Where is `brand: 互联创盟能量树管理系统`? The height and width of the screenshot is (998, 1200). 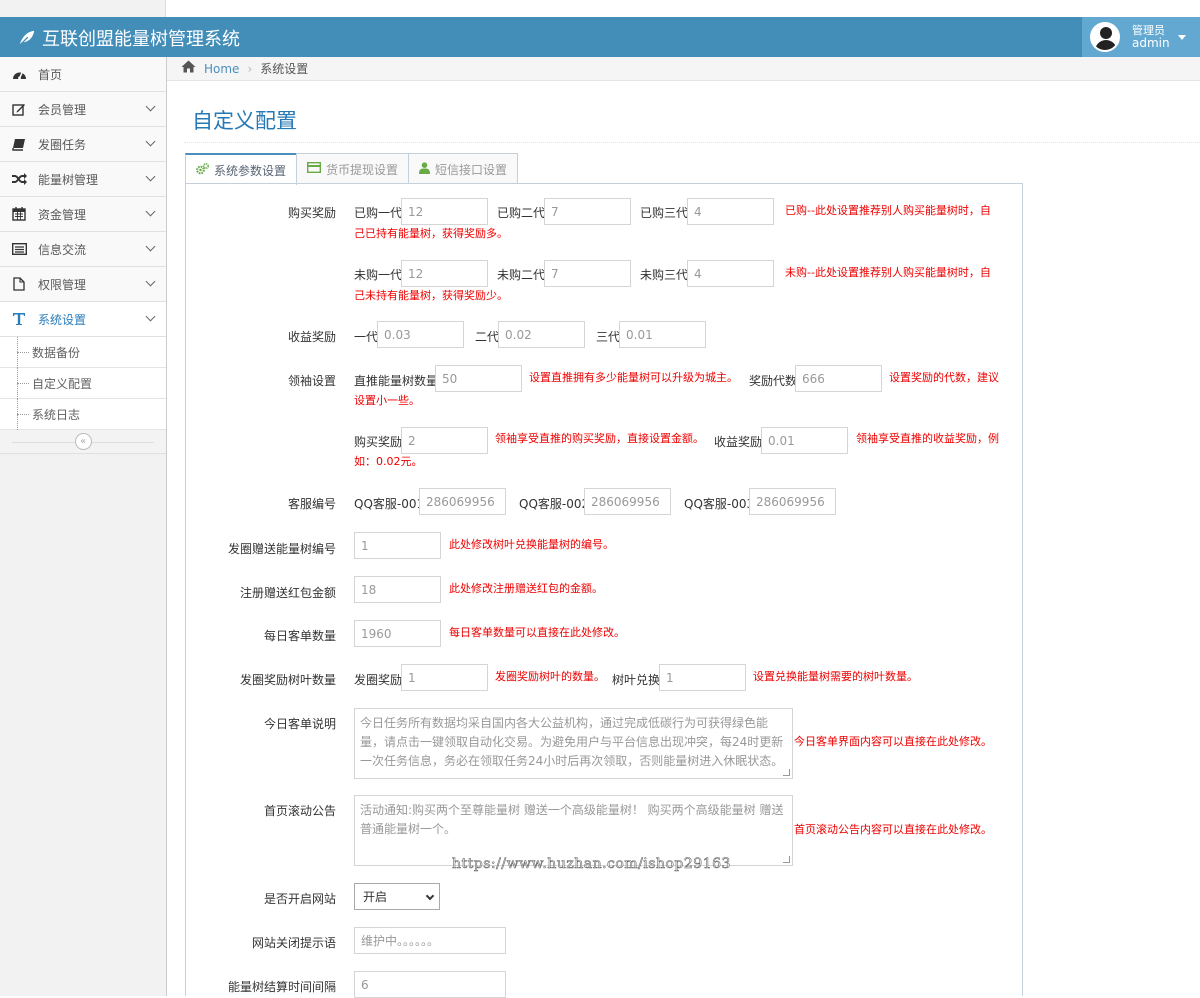 brand: 互联创盟能量树管理系统 is located at coordinates (129, 38).